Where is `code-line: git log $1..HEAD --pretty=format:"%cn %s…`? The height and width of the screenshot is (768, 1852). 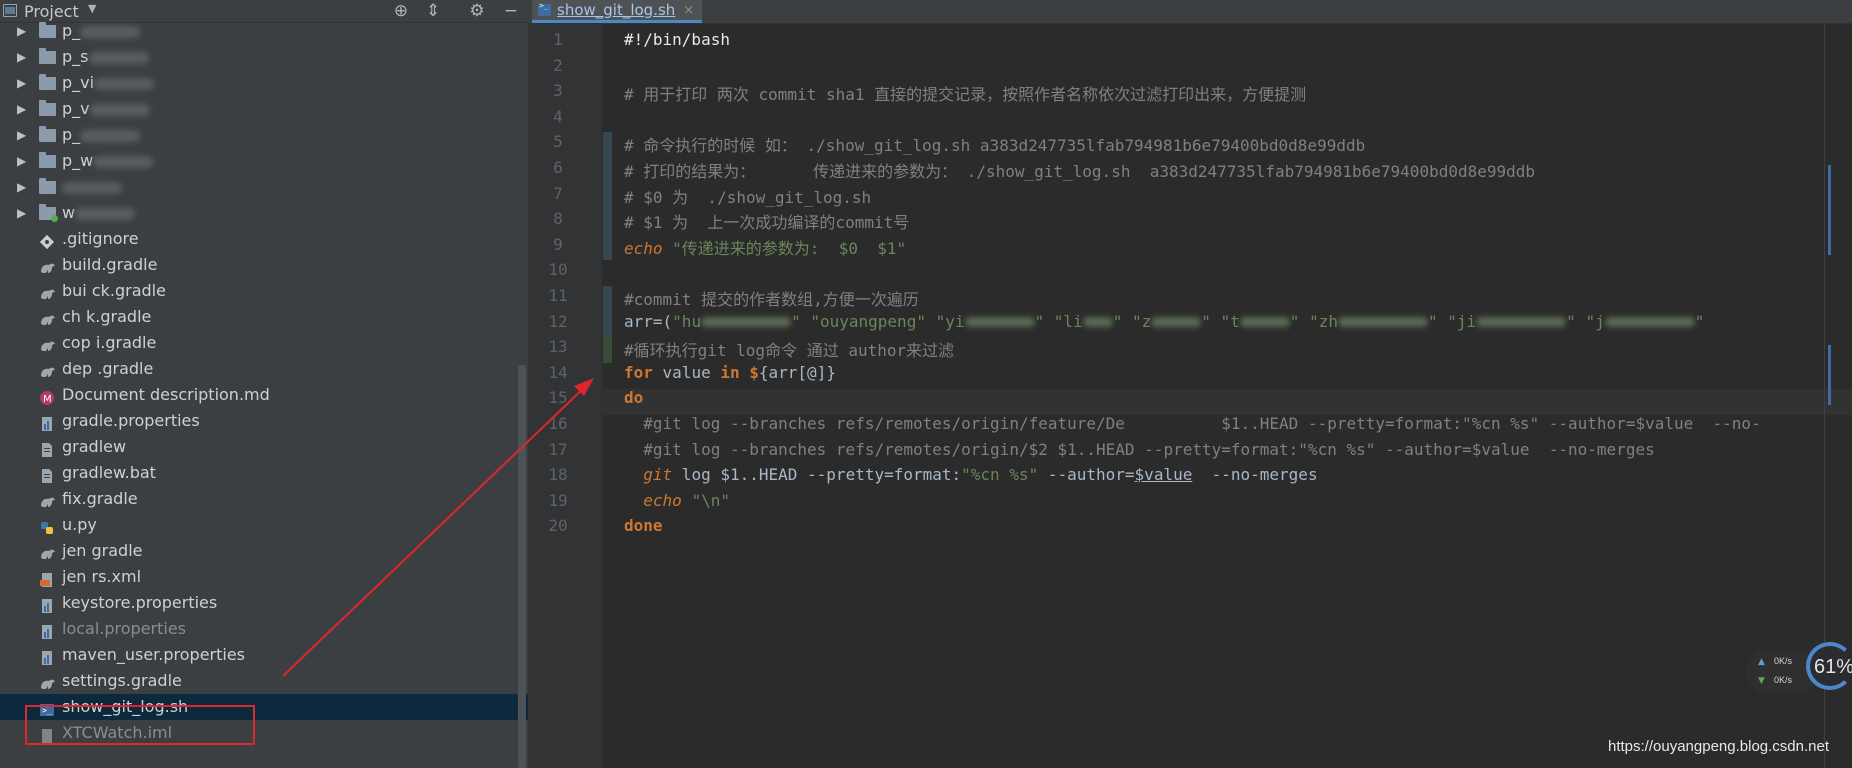
code-line: git log $1..HEAD --pretty=format:"%cn %s… is located at coordinates (970, 474).